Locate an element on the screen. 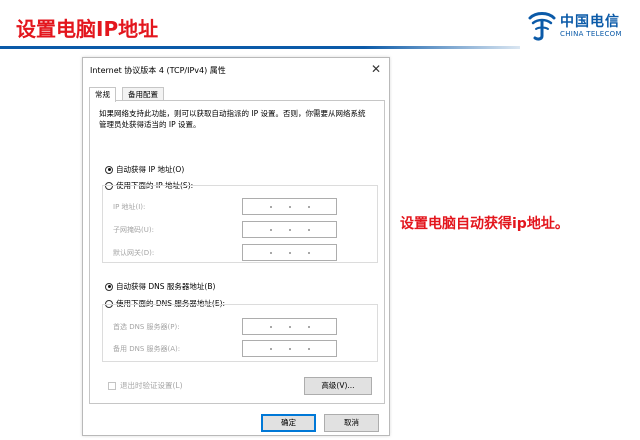 The width and height of the screenshot is (640, 440). ip-address-label: IP 地址(I): is located at coordinates (129, 207).